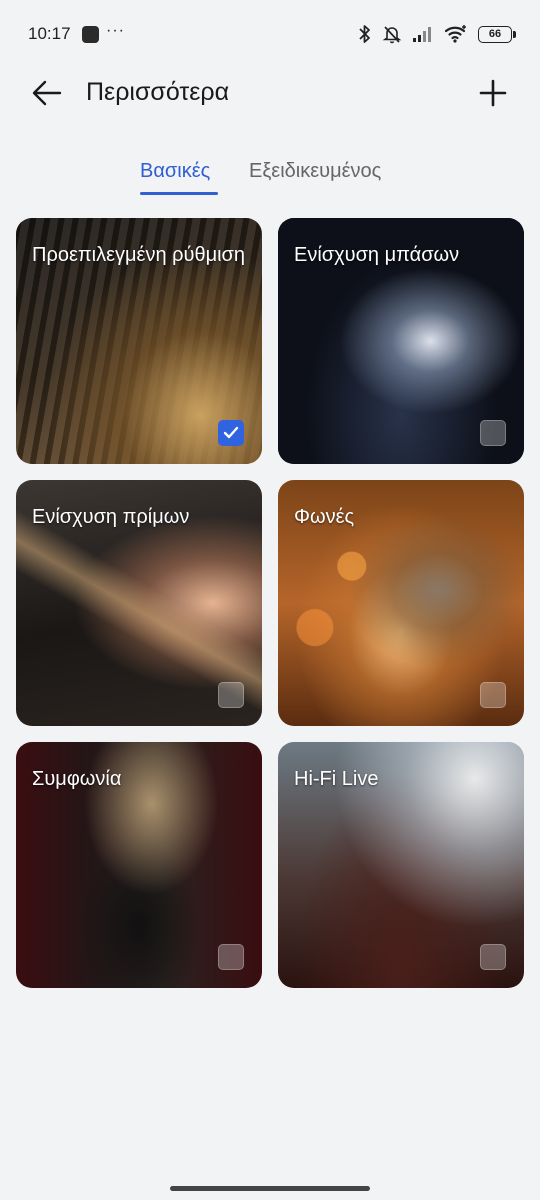  Describe the element at coordinates (139, 255) in the screenshot. I see `preset-label: Προεπιλεγμένη ρύθμιση` at that location.